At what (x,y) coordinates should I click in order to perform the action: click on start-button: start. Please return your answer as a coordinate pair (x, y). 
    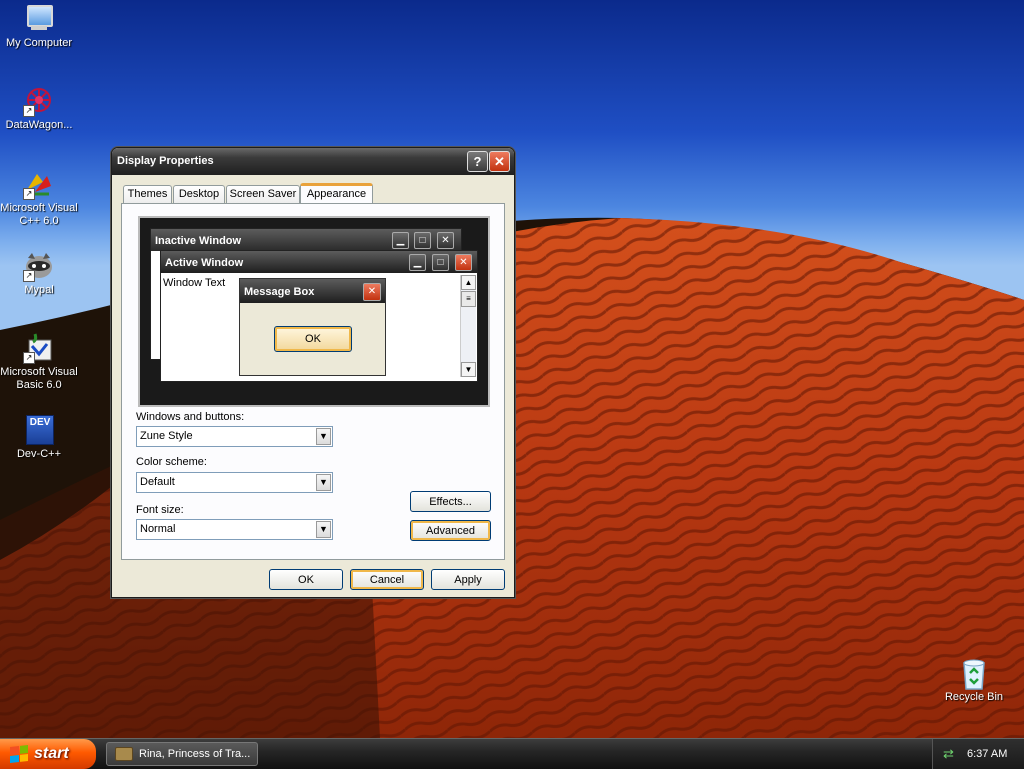
    Looking at the image, I should click on (48, 754).